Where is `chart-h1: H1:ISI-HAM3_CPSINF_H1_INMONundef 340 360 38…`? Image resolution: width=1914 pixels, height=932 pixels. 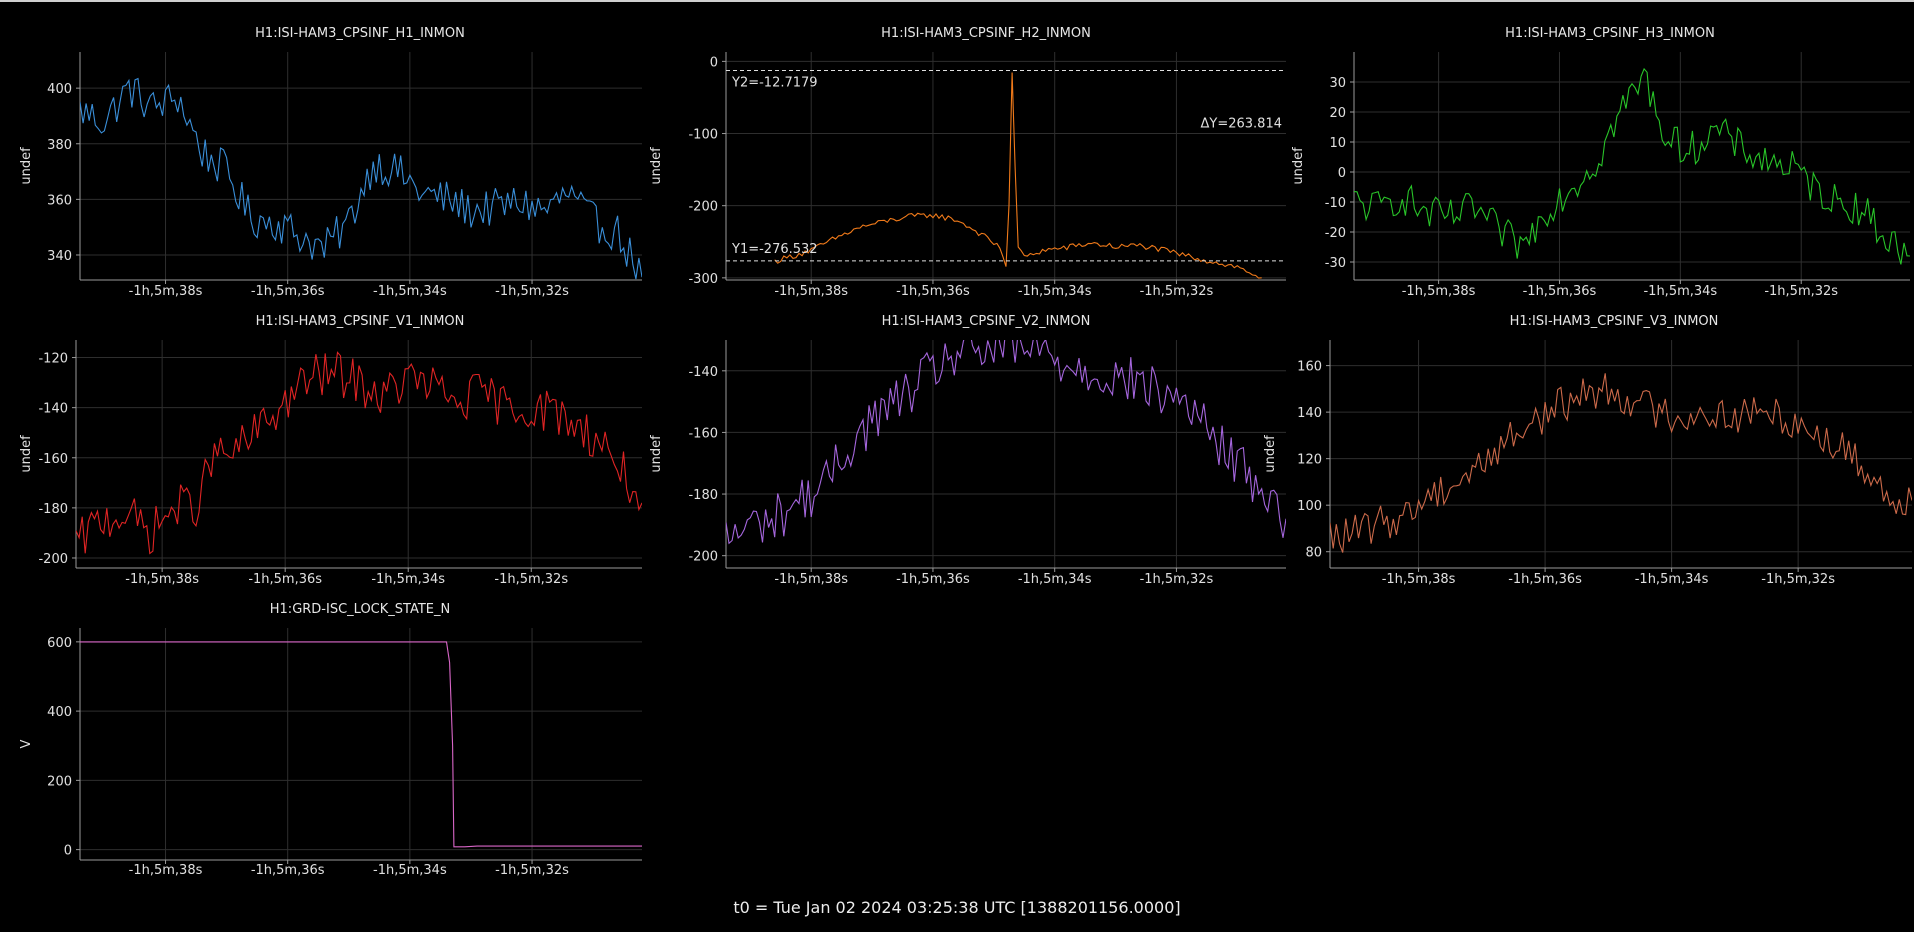
chart-h1: H1:ISI-HAM3_CPSINF_H1_INMONundef 340 360 38… is located at coordinates (330, 162).